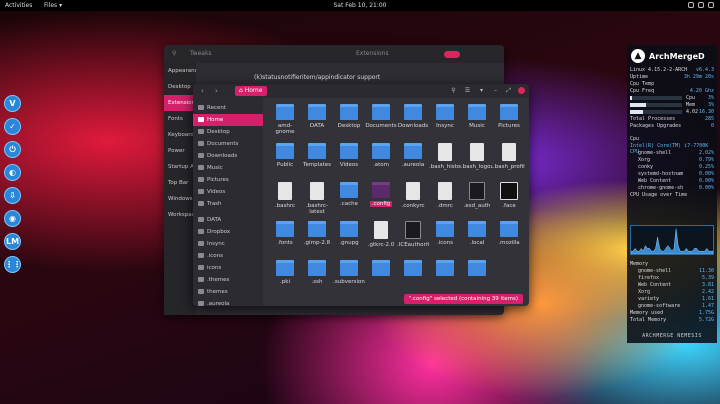  Describe the element at coordinates (509, 121) in the screenshot. I see `folder-item: Pictures` at that location.